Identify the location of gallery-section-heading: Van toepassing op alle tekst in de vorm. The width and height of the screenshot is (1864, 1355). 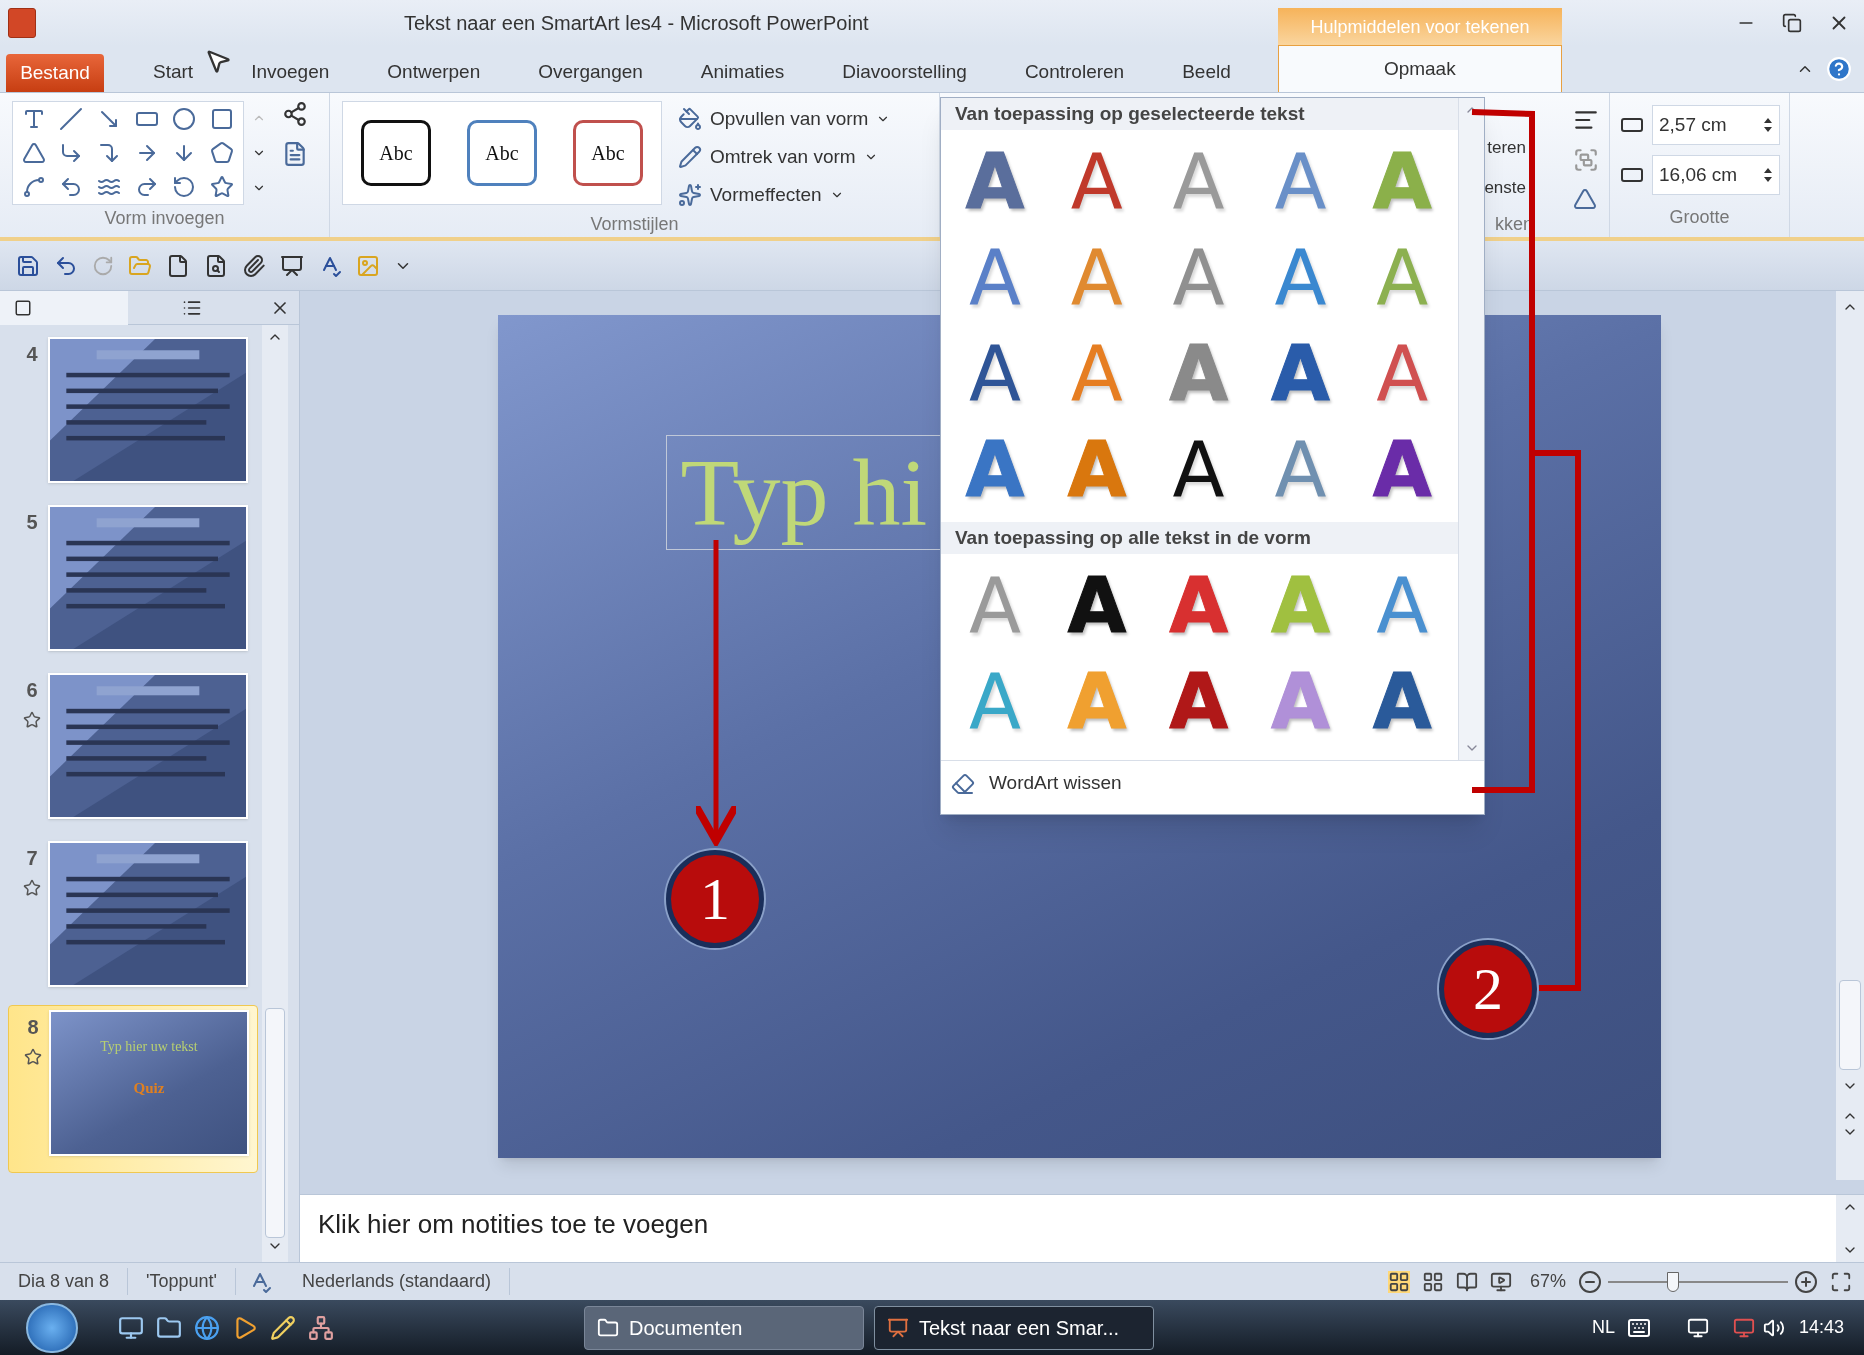
(1199, 538).